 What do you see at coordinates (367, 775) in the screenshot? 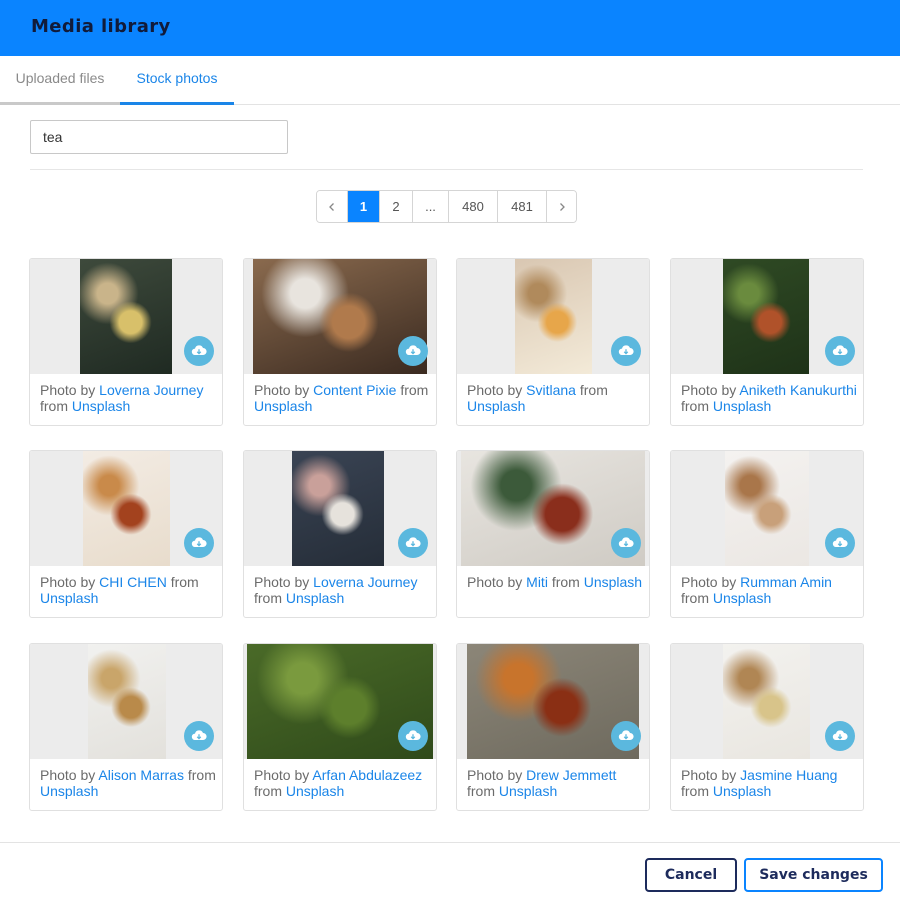
I see `author-link: Arfan Abdulazeez` at bounding box center [367, 775].